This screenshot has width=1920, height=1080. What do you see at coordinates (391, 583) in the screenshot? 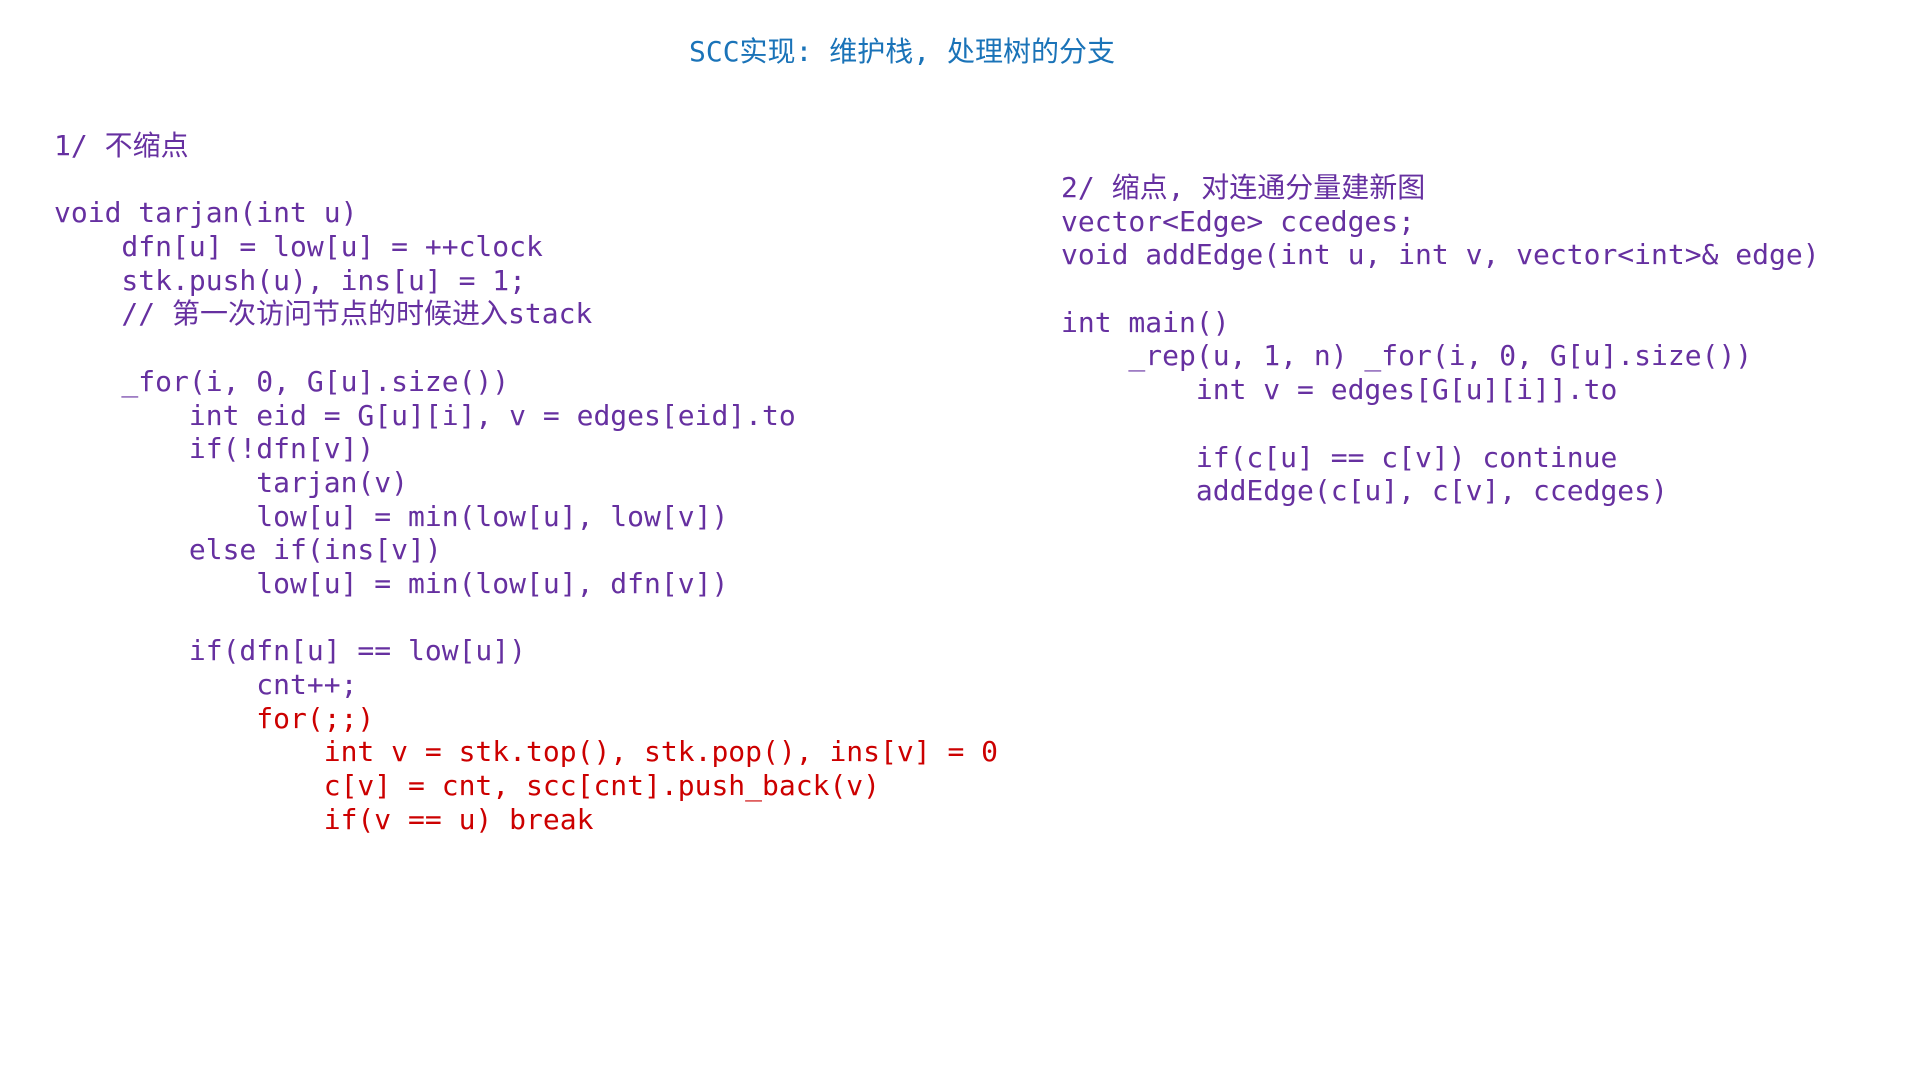
I see `code-line: low[u] = min(low[u], dfn[v])` at bounding box center [391, 583].